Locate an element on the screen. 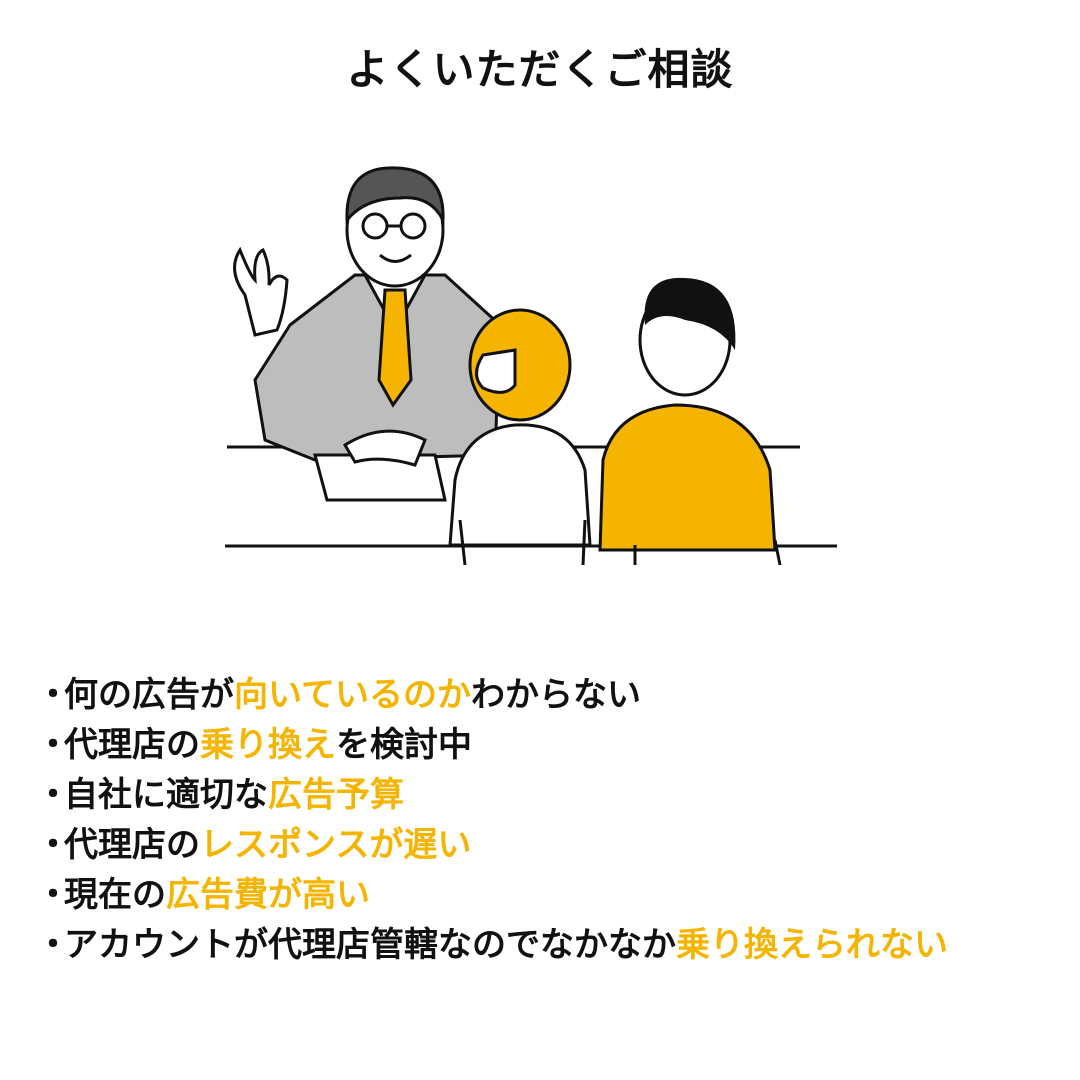 The image size is (1080, 1080). item-text: を検討中 is located at coordinates (404, 745).